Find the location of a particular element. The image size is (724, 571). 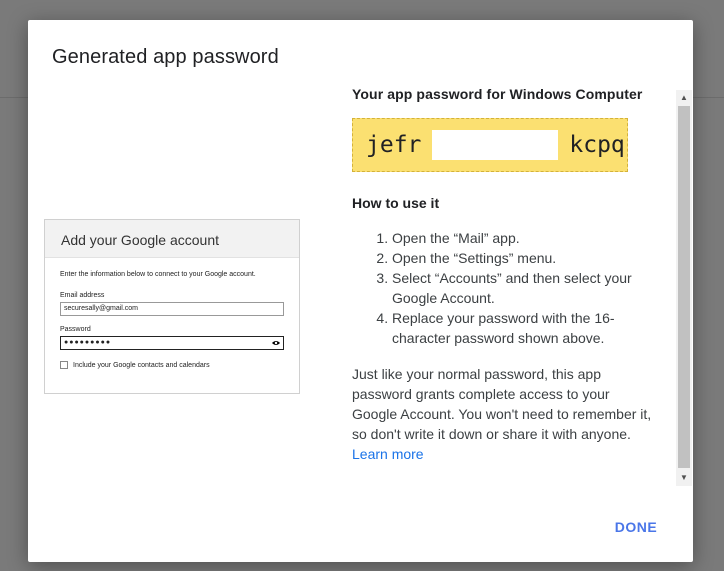

password-start: jefr is located at coordinates (394, 145).